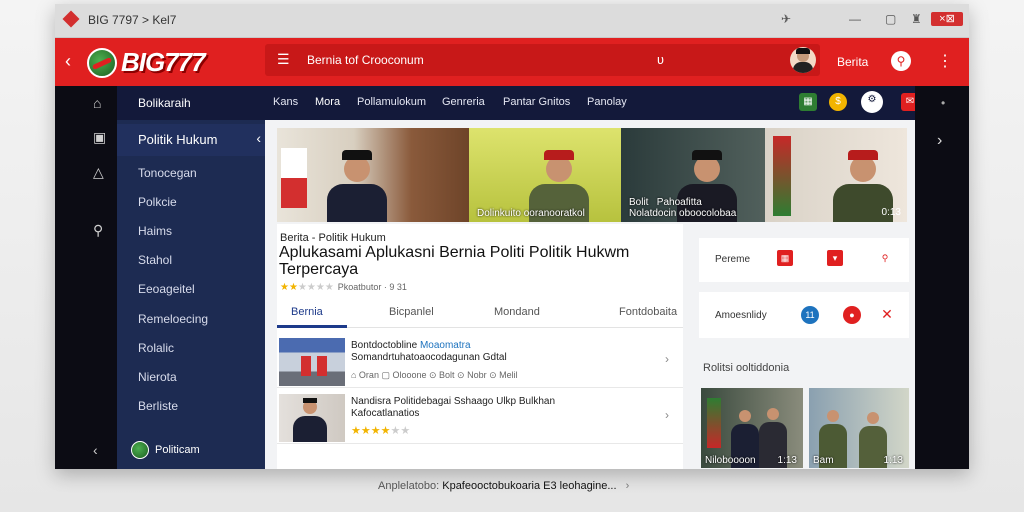  What do you see at coordinates (480, 311) in the screenshot?
I see `article-tabs: Bernia Bicpanlel Mondand Fontdobaita` at bounding box center [480, 311].